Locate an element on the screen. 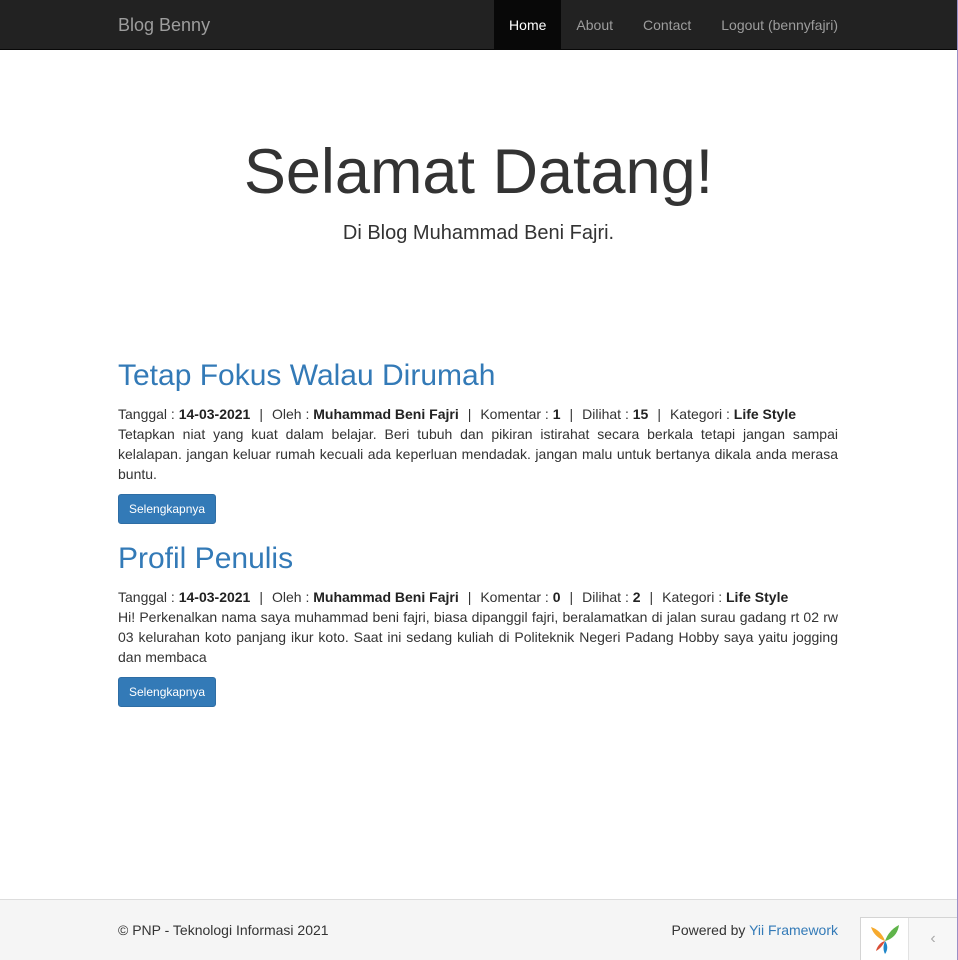  main-nav: Home About Contact Logout (bennyfajri) is located at coordinates (673, 25).